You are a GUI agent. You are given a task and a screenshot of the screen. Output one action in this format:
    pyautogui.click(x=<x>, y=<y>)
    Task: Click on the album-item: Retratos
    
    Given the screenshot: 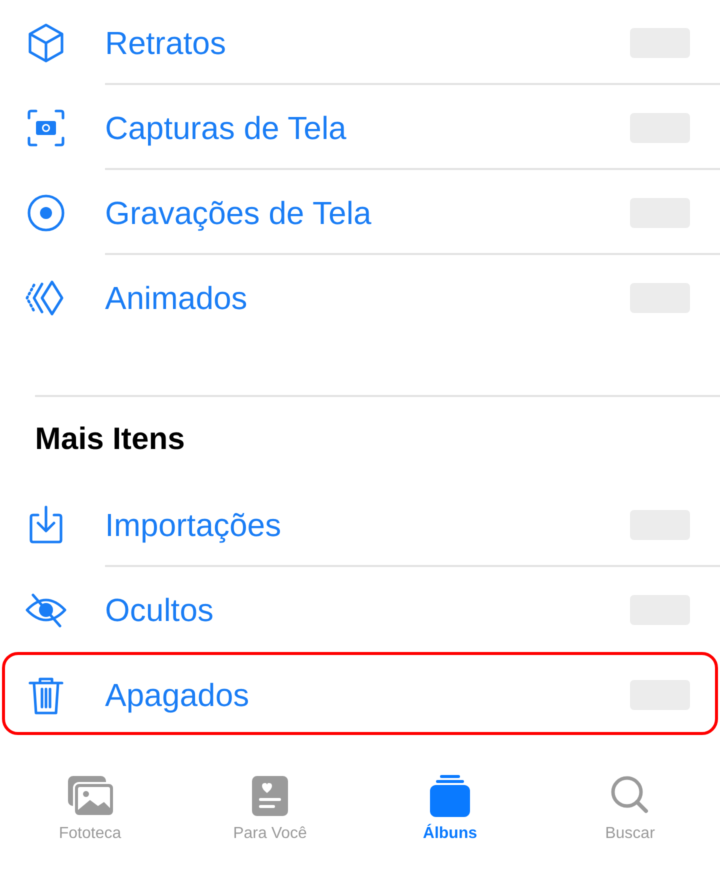 What is the action you would take?
    pyautogui.click(x=412, y=42)
    